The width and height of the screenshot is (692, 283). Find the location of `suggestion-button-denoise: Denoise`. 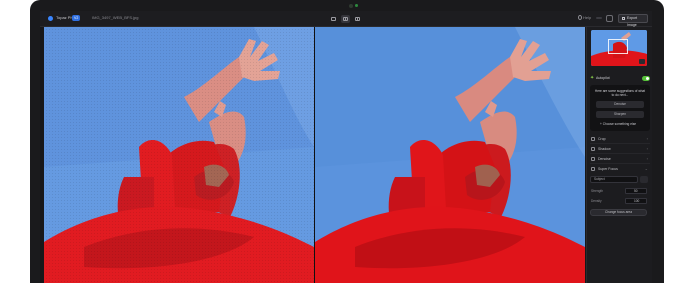

suggestion-button-denoise: Denoise is located at coordinates (620, 104).